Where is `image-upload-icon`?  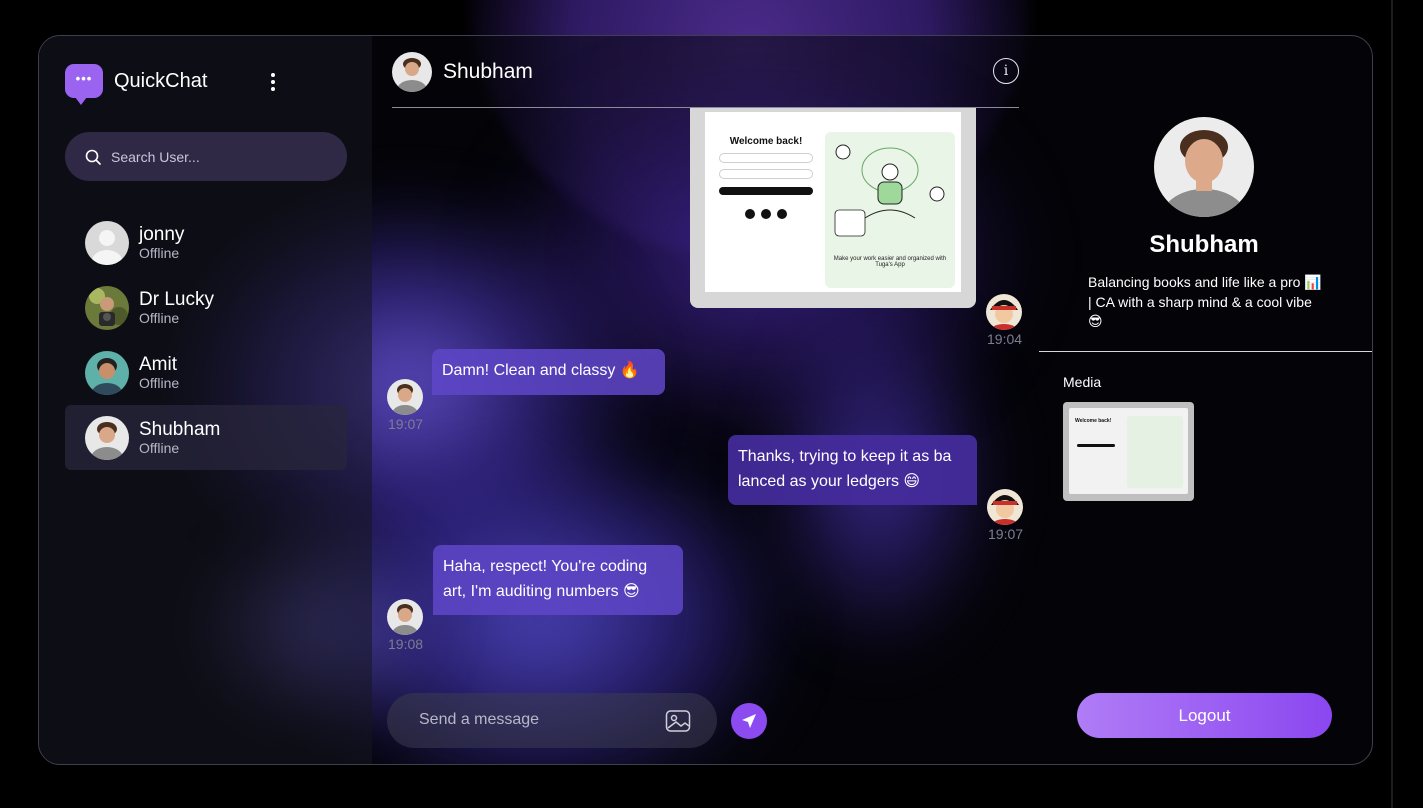
image-upload-icon is located at coordinates (678, 721).